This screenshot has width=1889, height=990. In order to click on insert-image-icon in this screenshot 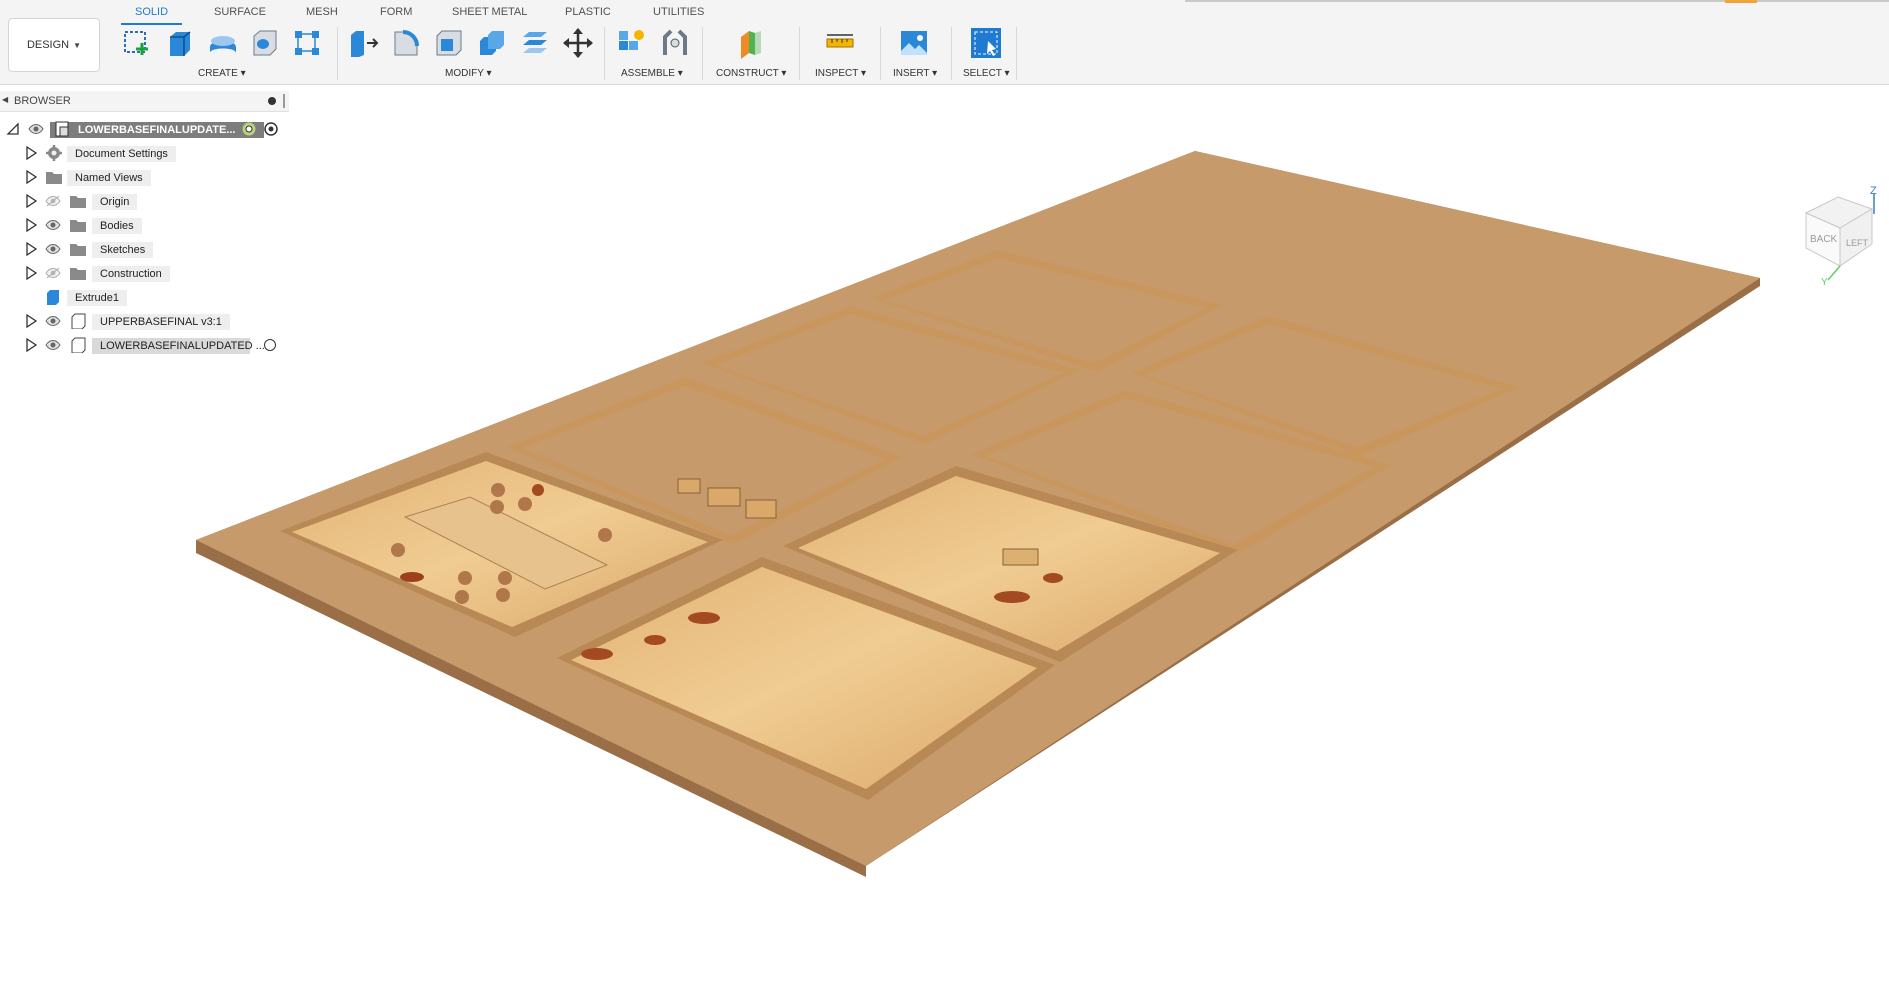, I will do `click(914, 43)`.